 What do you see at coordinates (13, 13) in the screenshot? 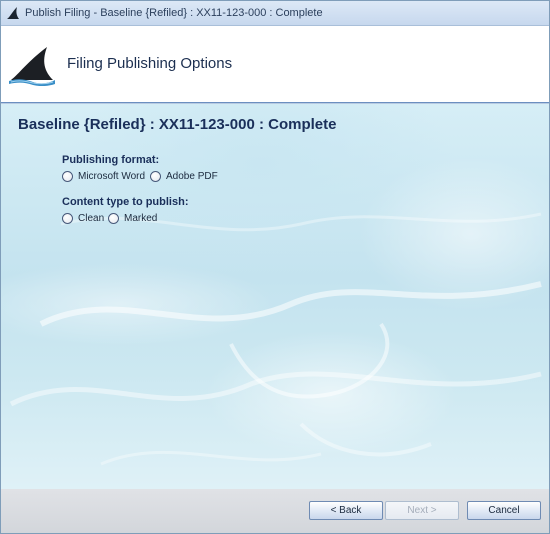
I see `shark-fin-icon` at bounding box center [13, 13].